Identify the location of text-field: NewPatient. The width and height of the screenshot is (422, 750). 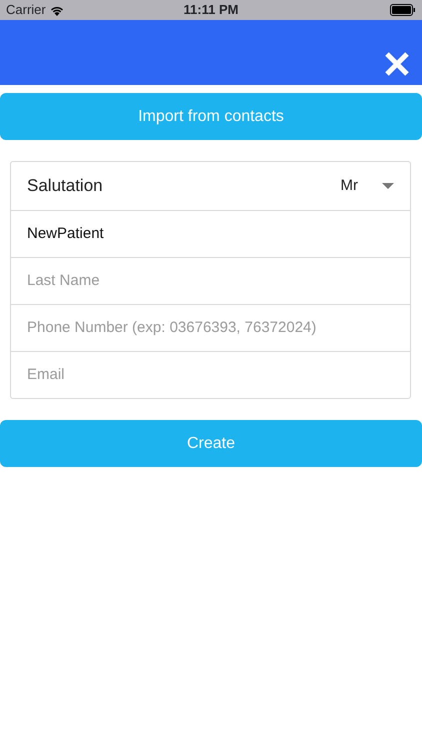
(210, 234).